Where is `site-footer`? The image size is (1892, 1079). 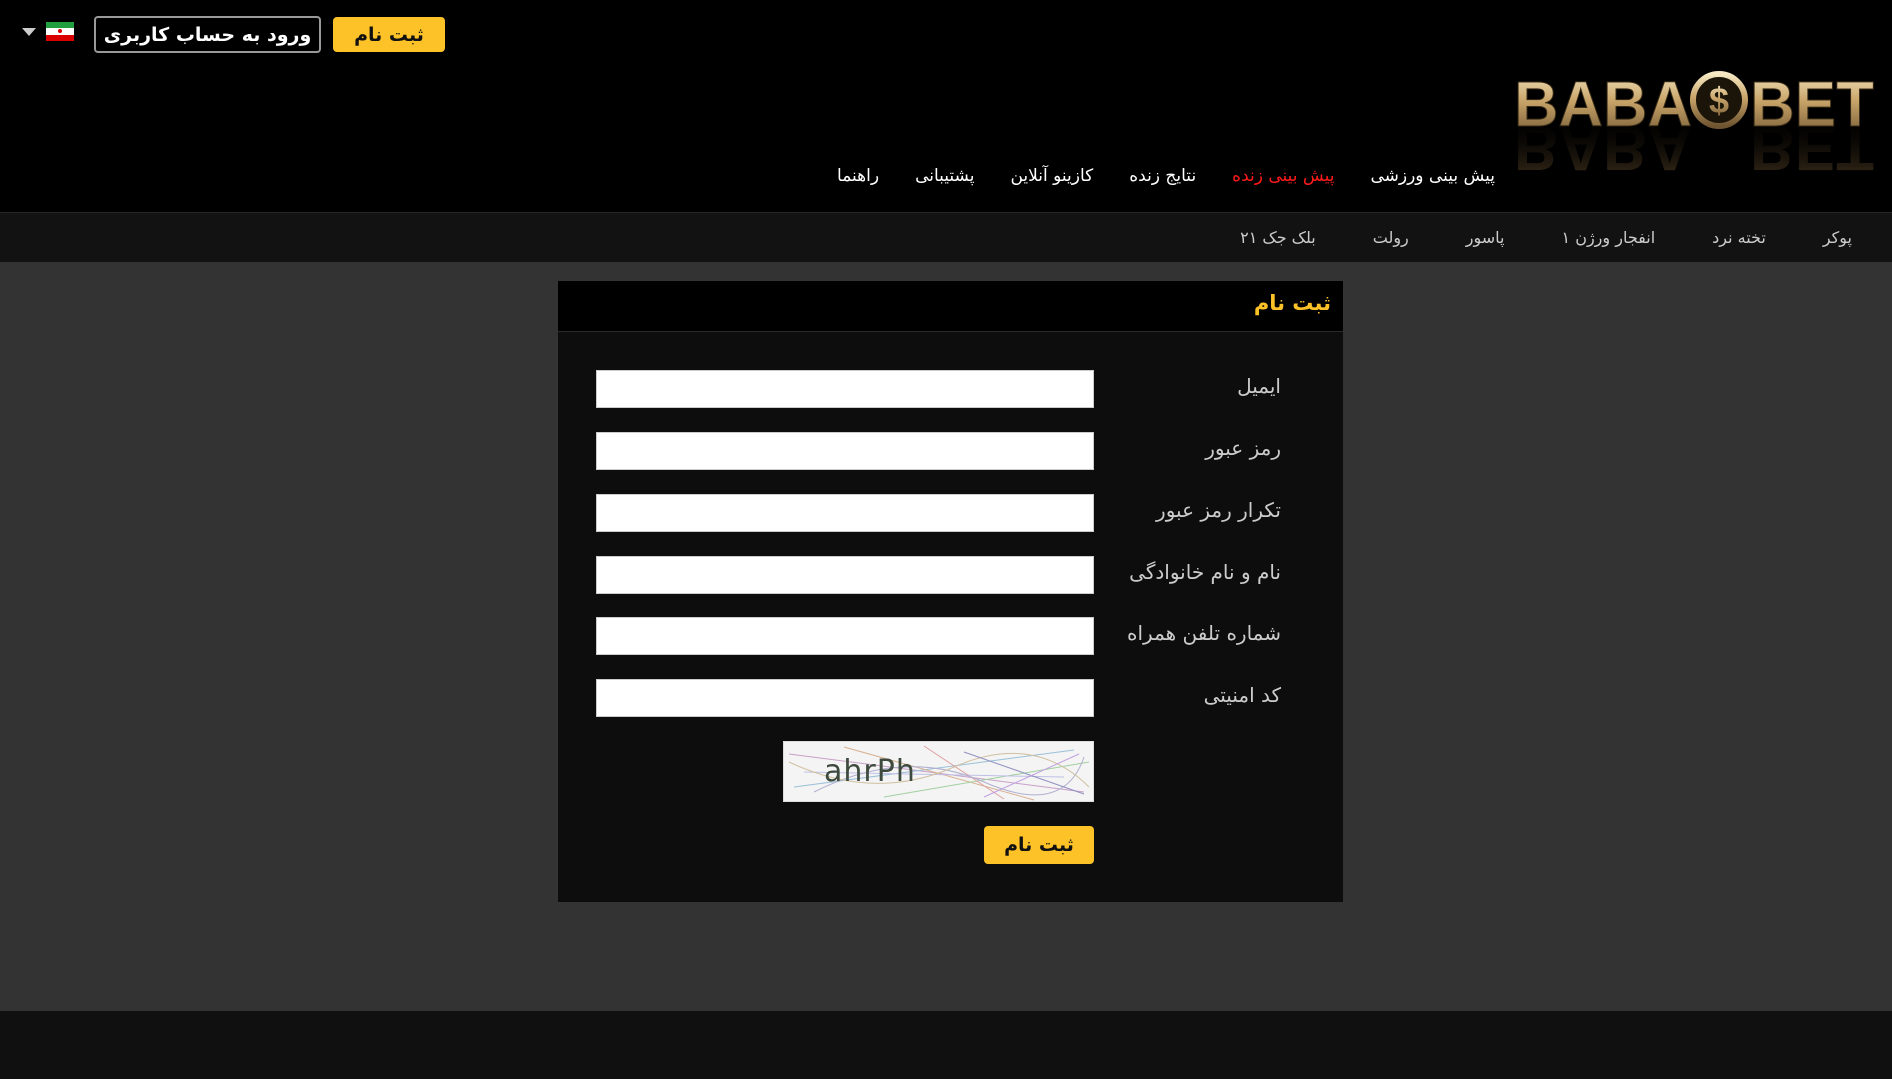 site-footer is located at coordinates (946, 1045).